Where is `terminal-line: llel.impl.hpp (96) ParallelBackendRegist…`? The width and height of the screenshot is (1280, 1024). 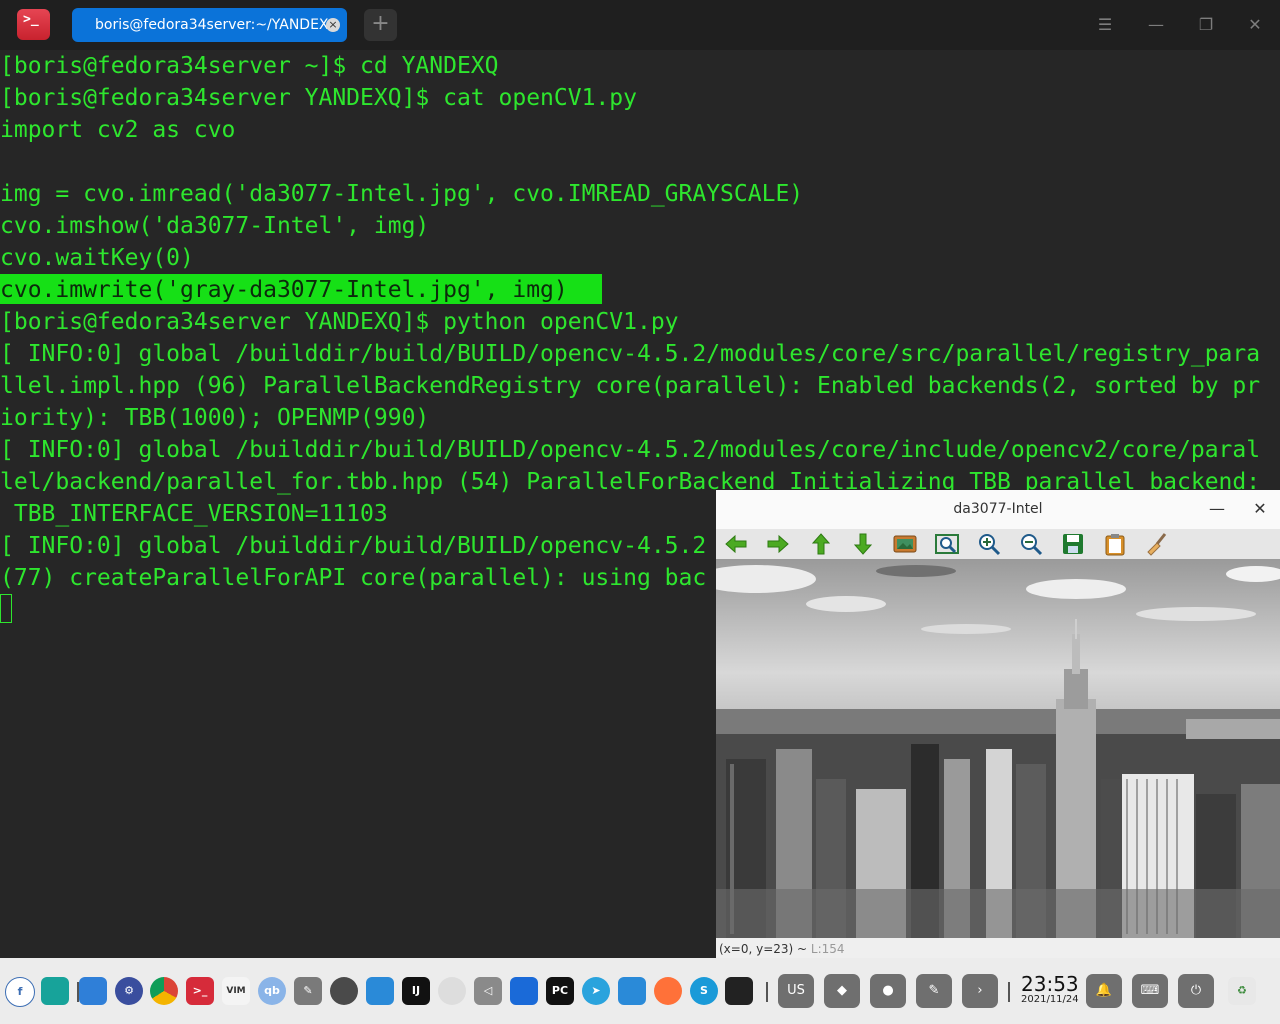 terminal-line: llel.impl.hpp (96) ParallelBackendRegist… is located at coordinates (630, 386).